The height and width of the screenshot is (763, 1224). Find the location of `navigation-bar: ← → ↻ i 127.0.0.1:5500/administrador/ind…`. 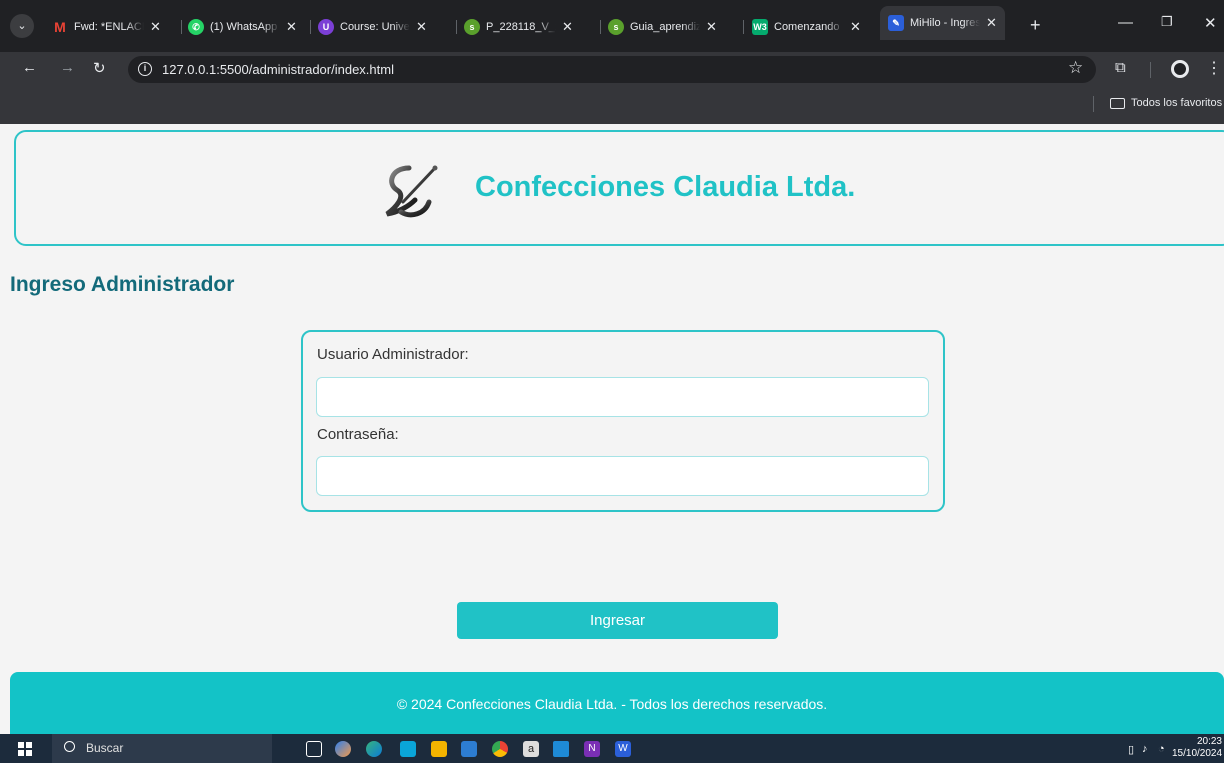

navigation-bar: ← → ↻ i 127.0.0.1:5500/administrador/ind… is located at coordinates (612, 69).